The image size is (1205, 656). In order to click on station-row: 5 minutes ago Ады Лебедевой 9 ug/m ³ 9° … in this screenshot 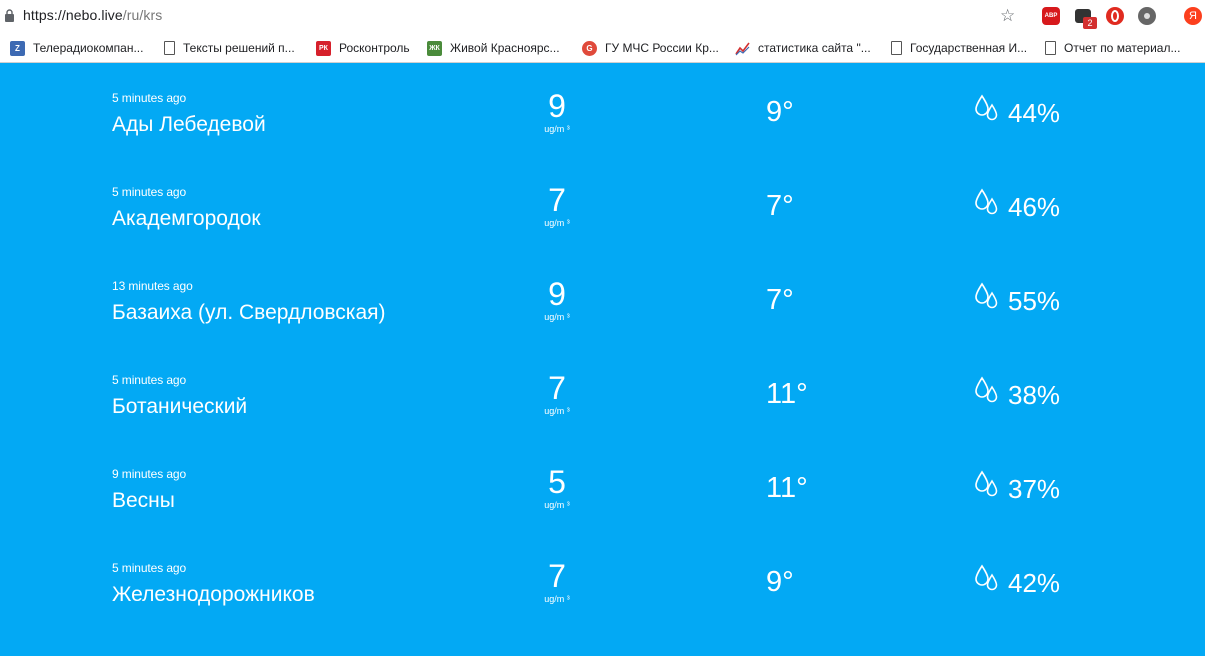, I will do `click(602, 111)`.